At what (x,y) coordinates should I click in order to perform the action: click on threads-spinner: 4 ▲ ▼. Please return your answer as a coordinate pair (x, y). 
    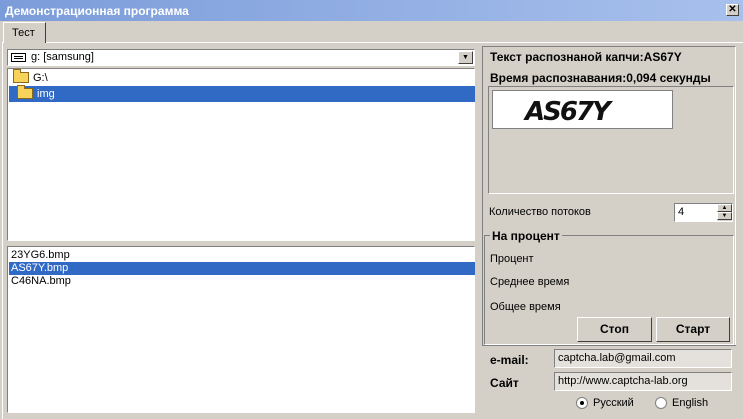
    Looking at the image, I should click on (703, 212).